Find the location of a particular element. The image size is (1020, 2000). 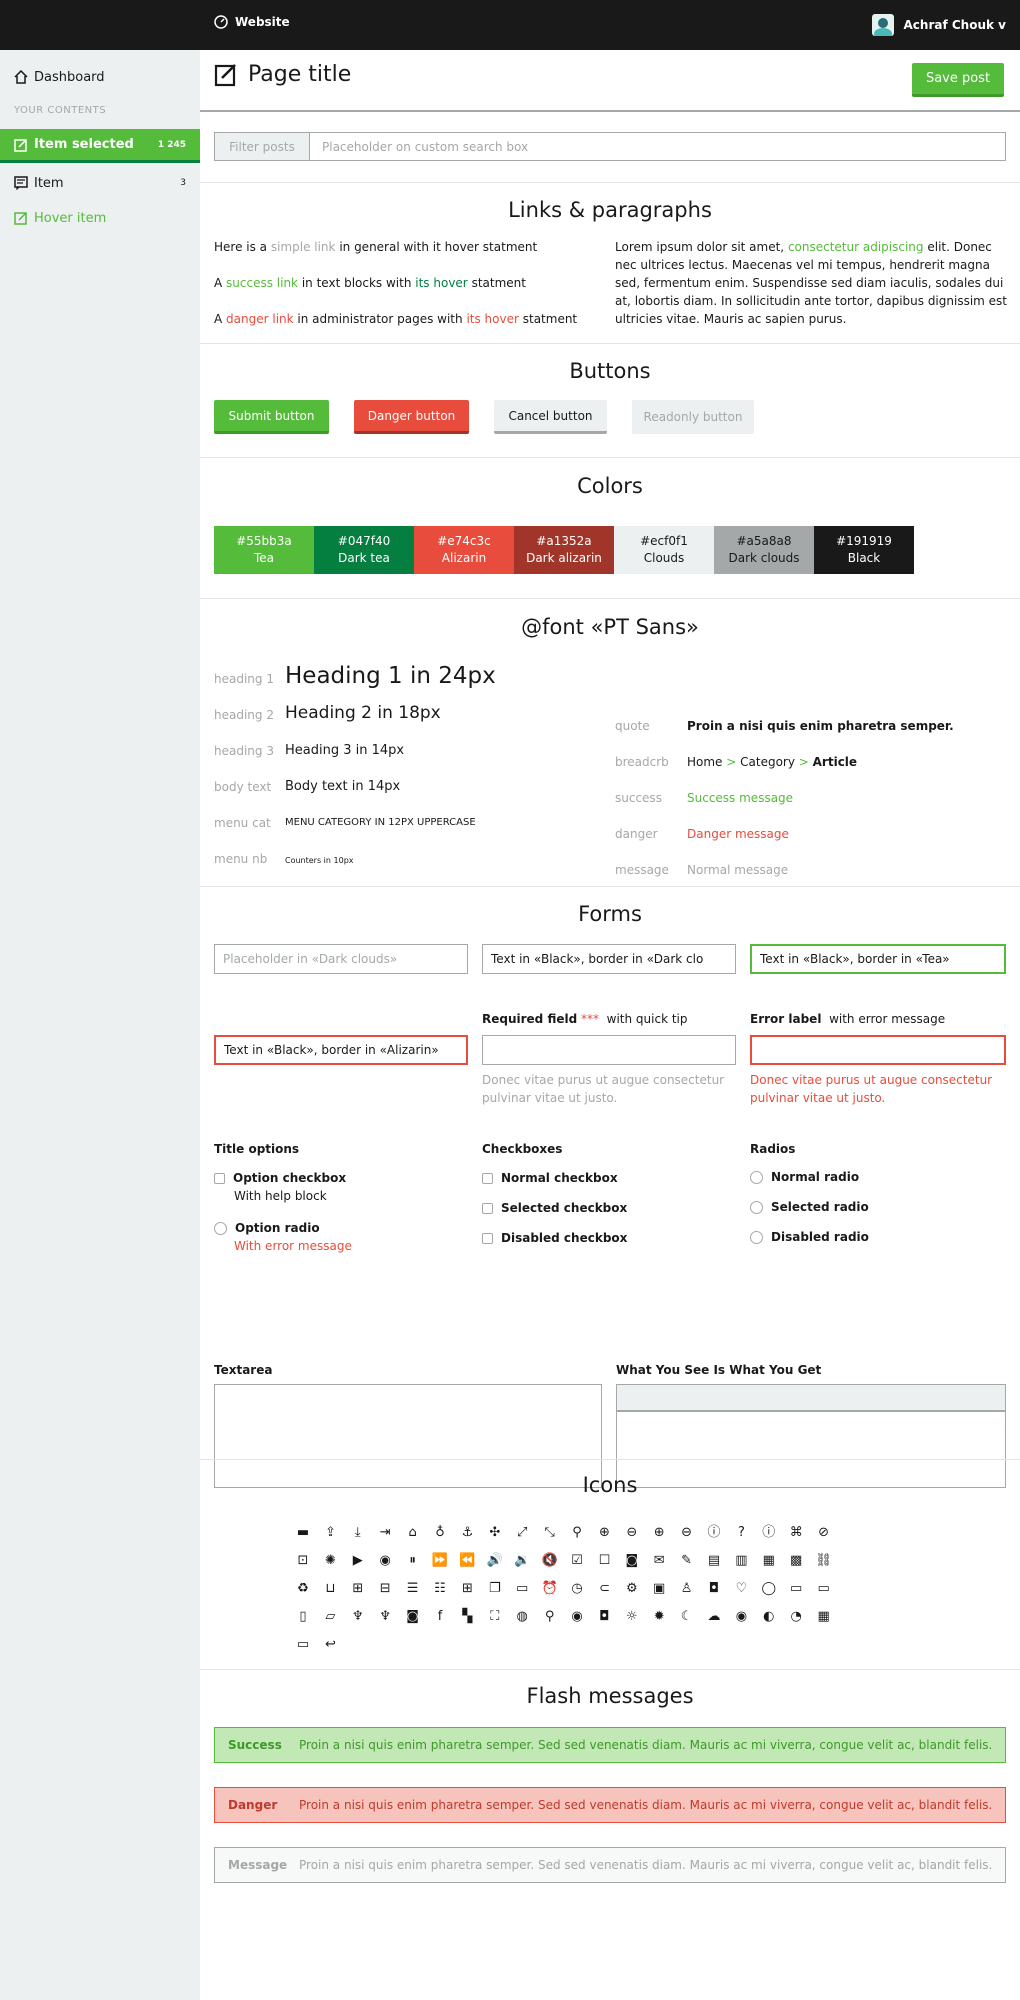

option-label: Normal radio is located at coordinates (815, 1177).